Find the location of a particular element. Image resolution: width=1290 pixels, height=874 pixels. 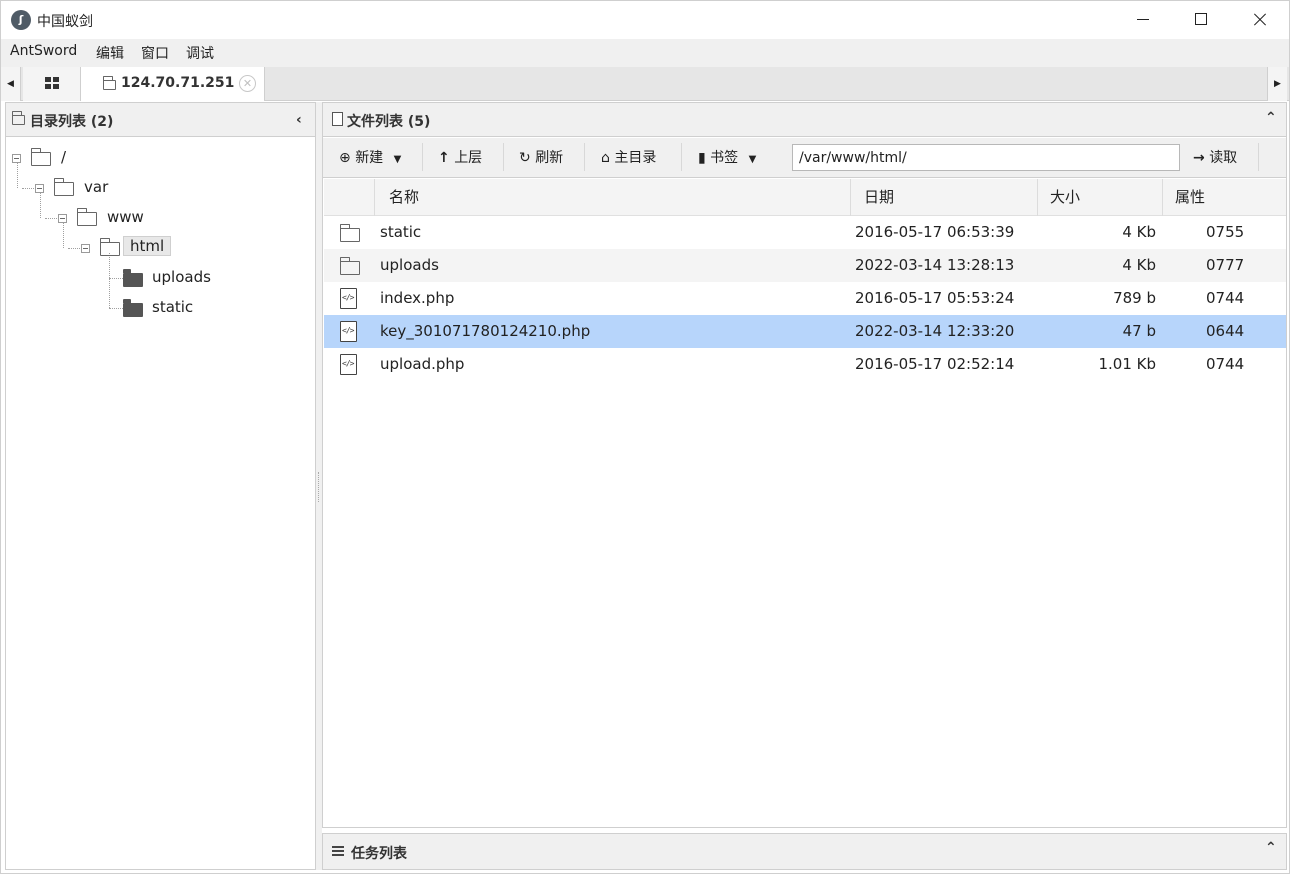

tree-node-html: html is located at coordinates (156, 247).